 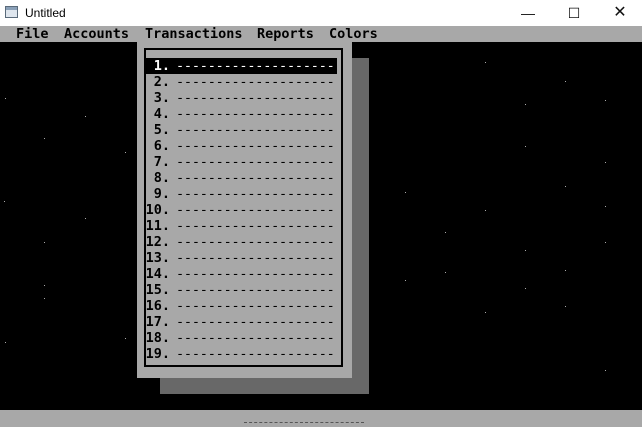 I want to click on window-title: Untitled, so click(x=45, y=13).